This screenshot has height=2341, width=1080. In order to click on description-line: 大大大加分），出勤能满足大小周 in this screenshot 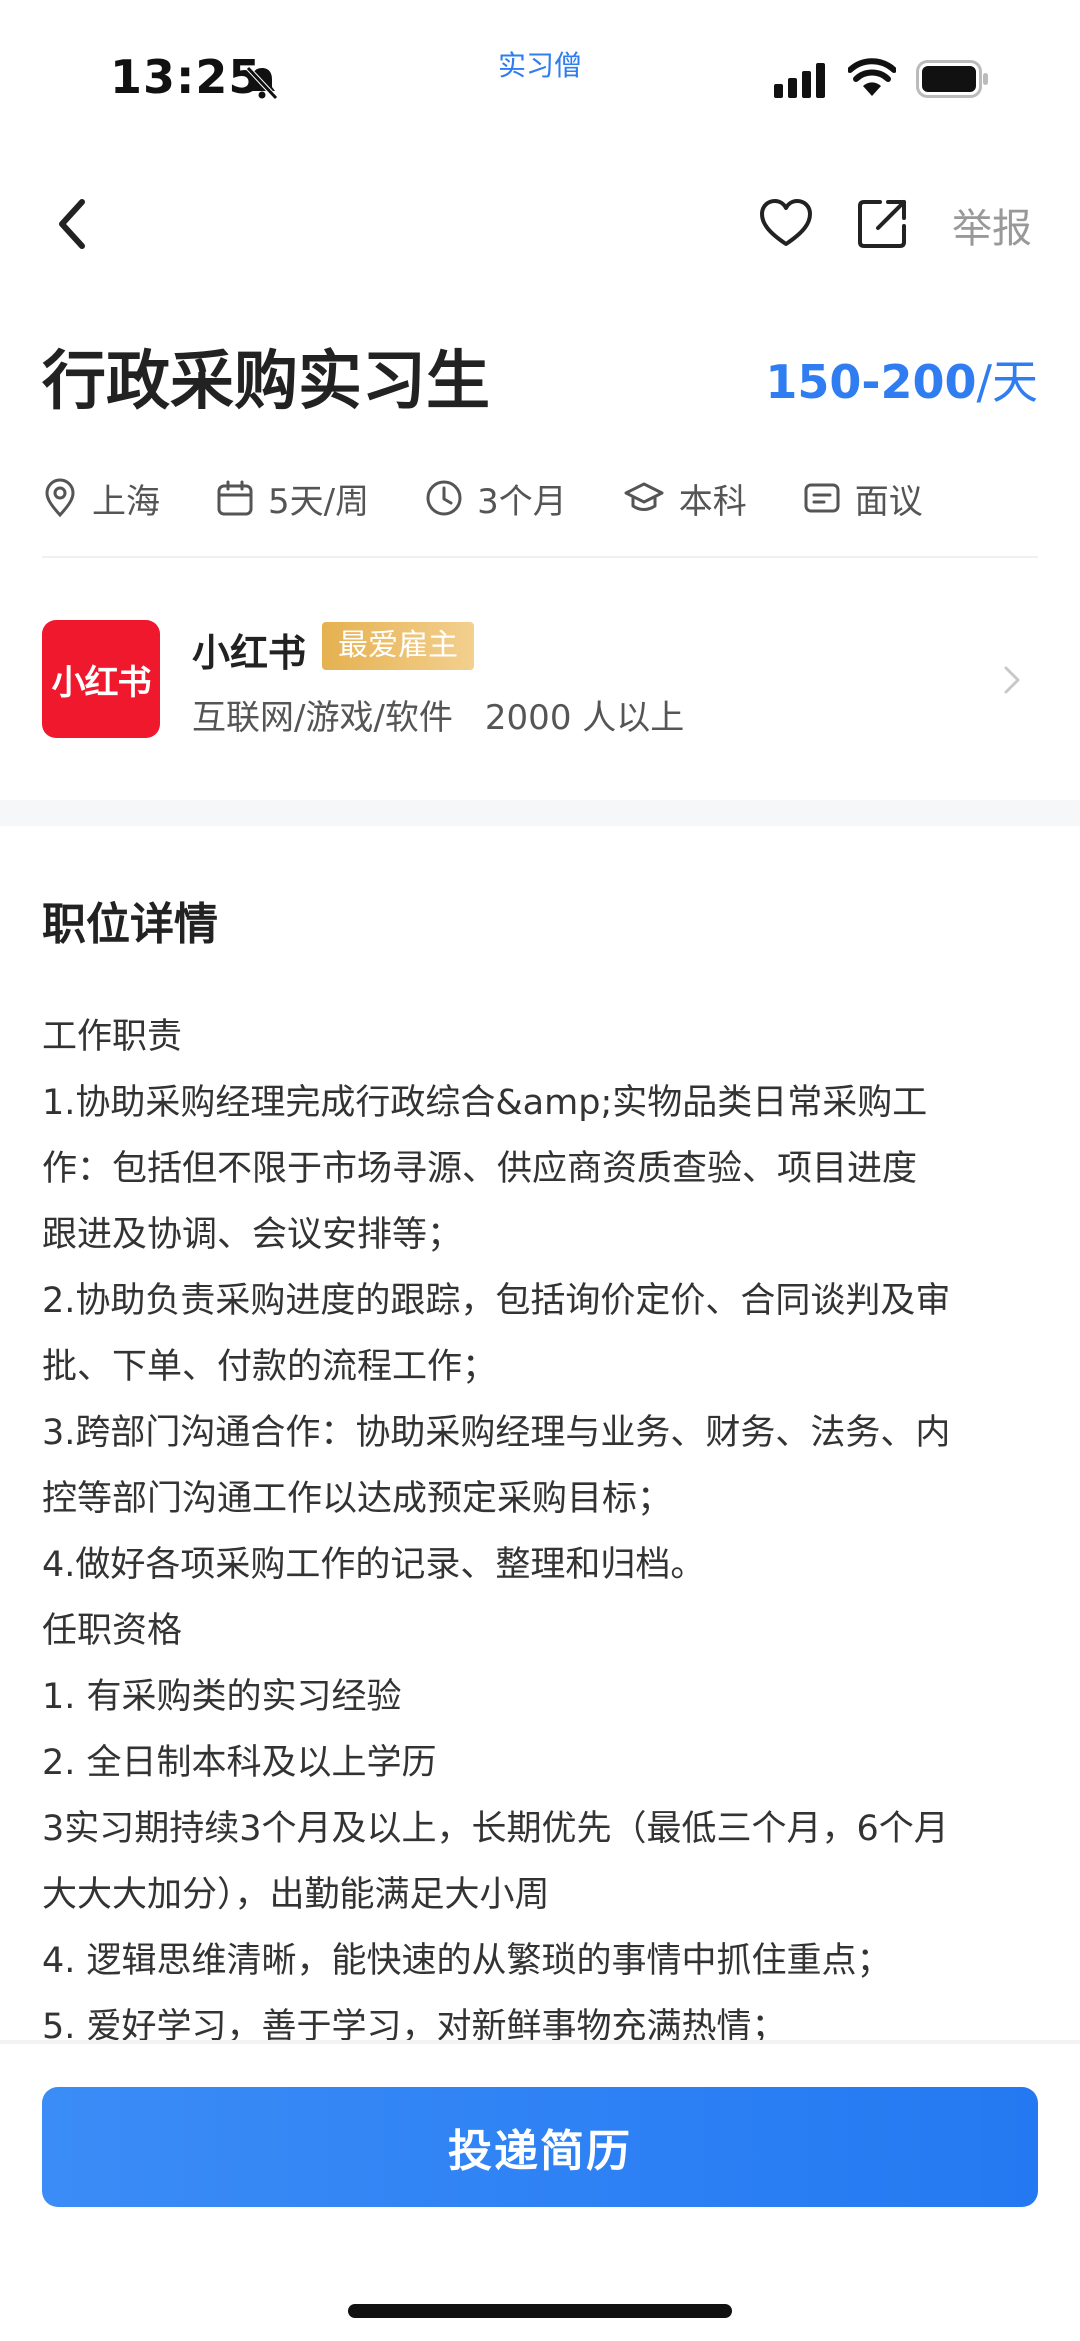, I will do `click(296, 1895)`.